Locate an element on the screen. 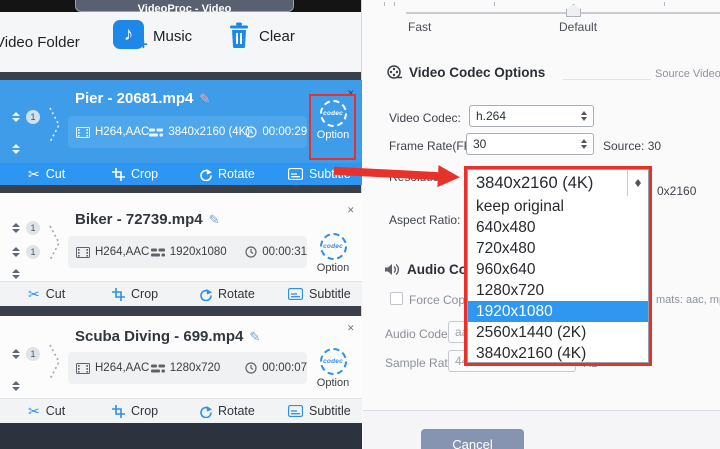 This screenshot has height=449, width=720. force-copy-checkbox is located at coordinates (396, 298).